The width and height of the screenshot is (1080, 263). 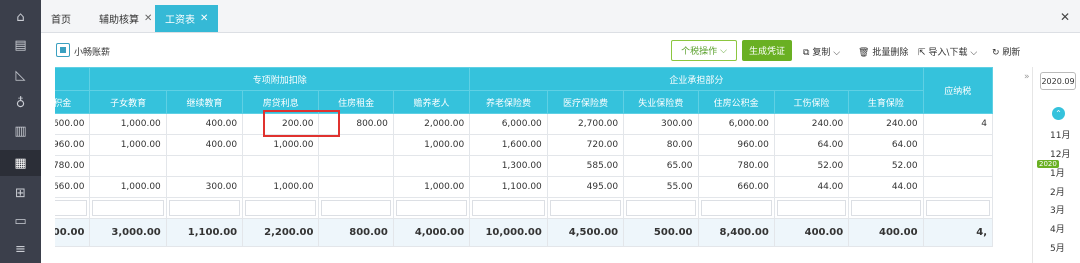 What do you see at coordinates (73, 102) in the screenshot?
I see `column-header: 公积金` at bounding box center [73, 102].